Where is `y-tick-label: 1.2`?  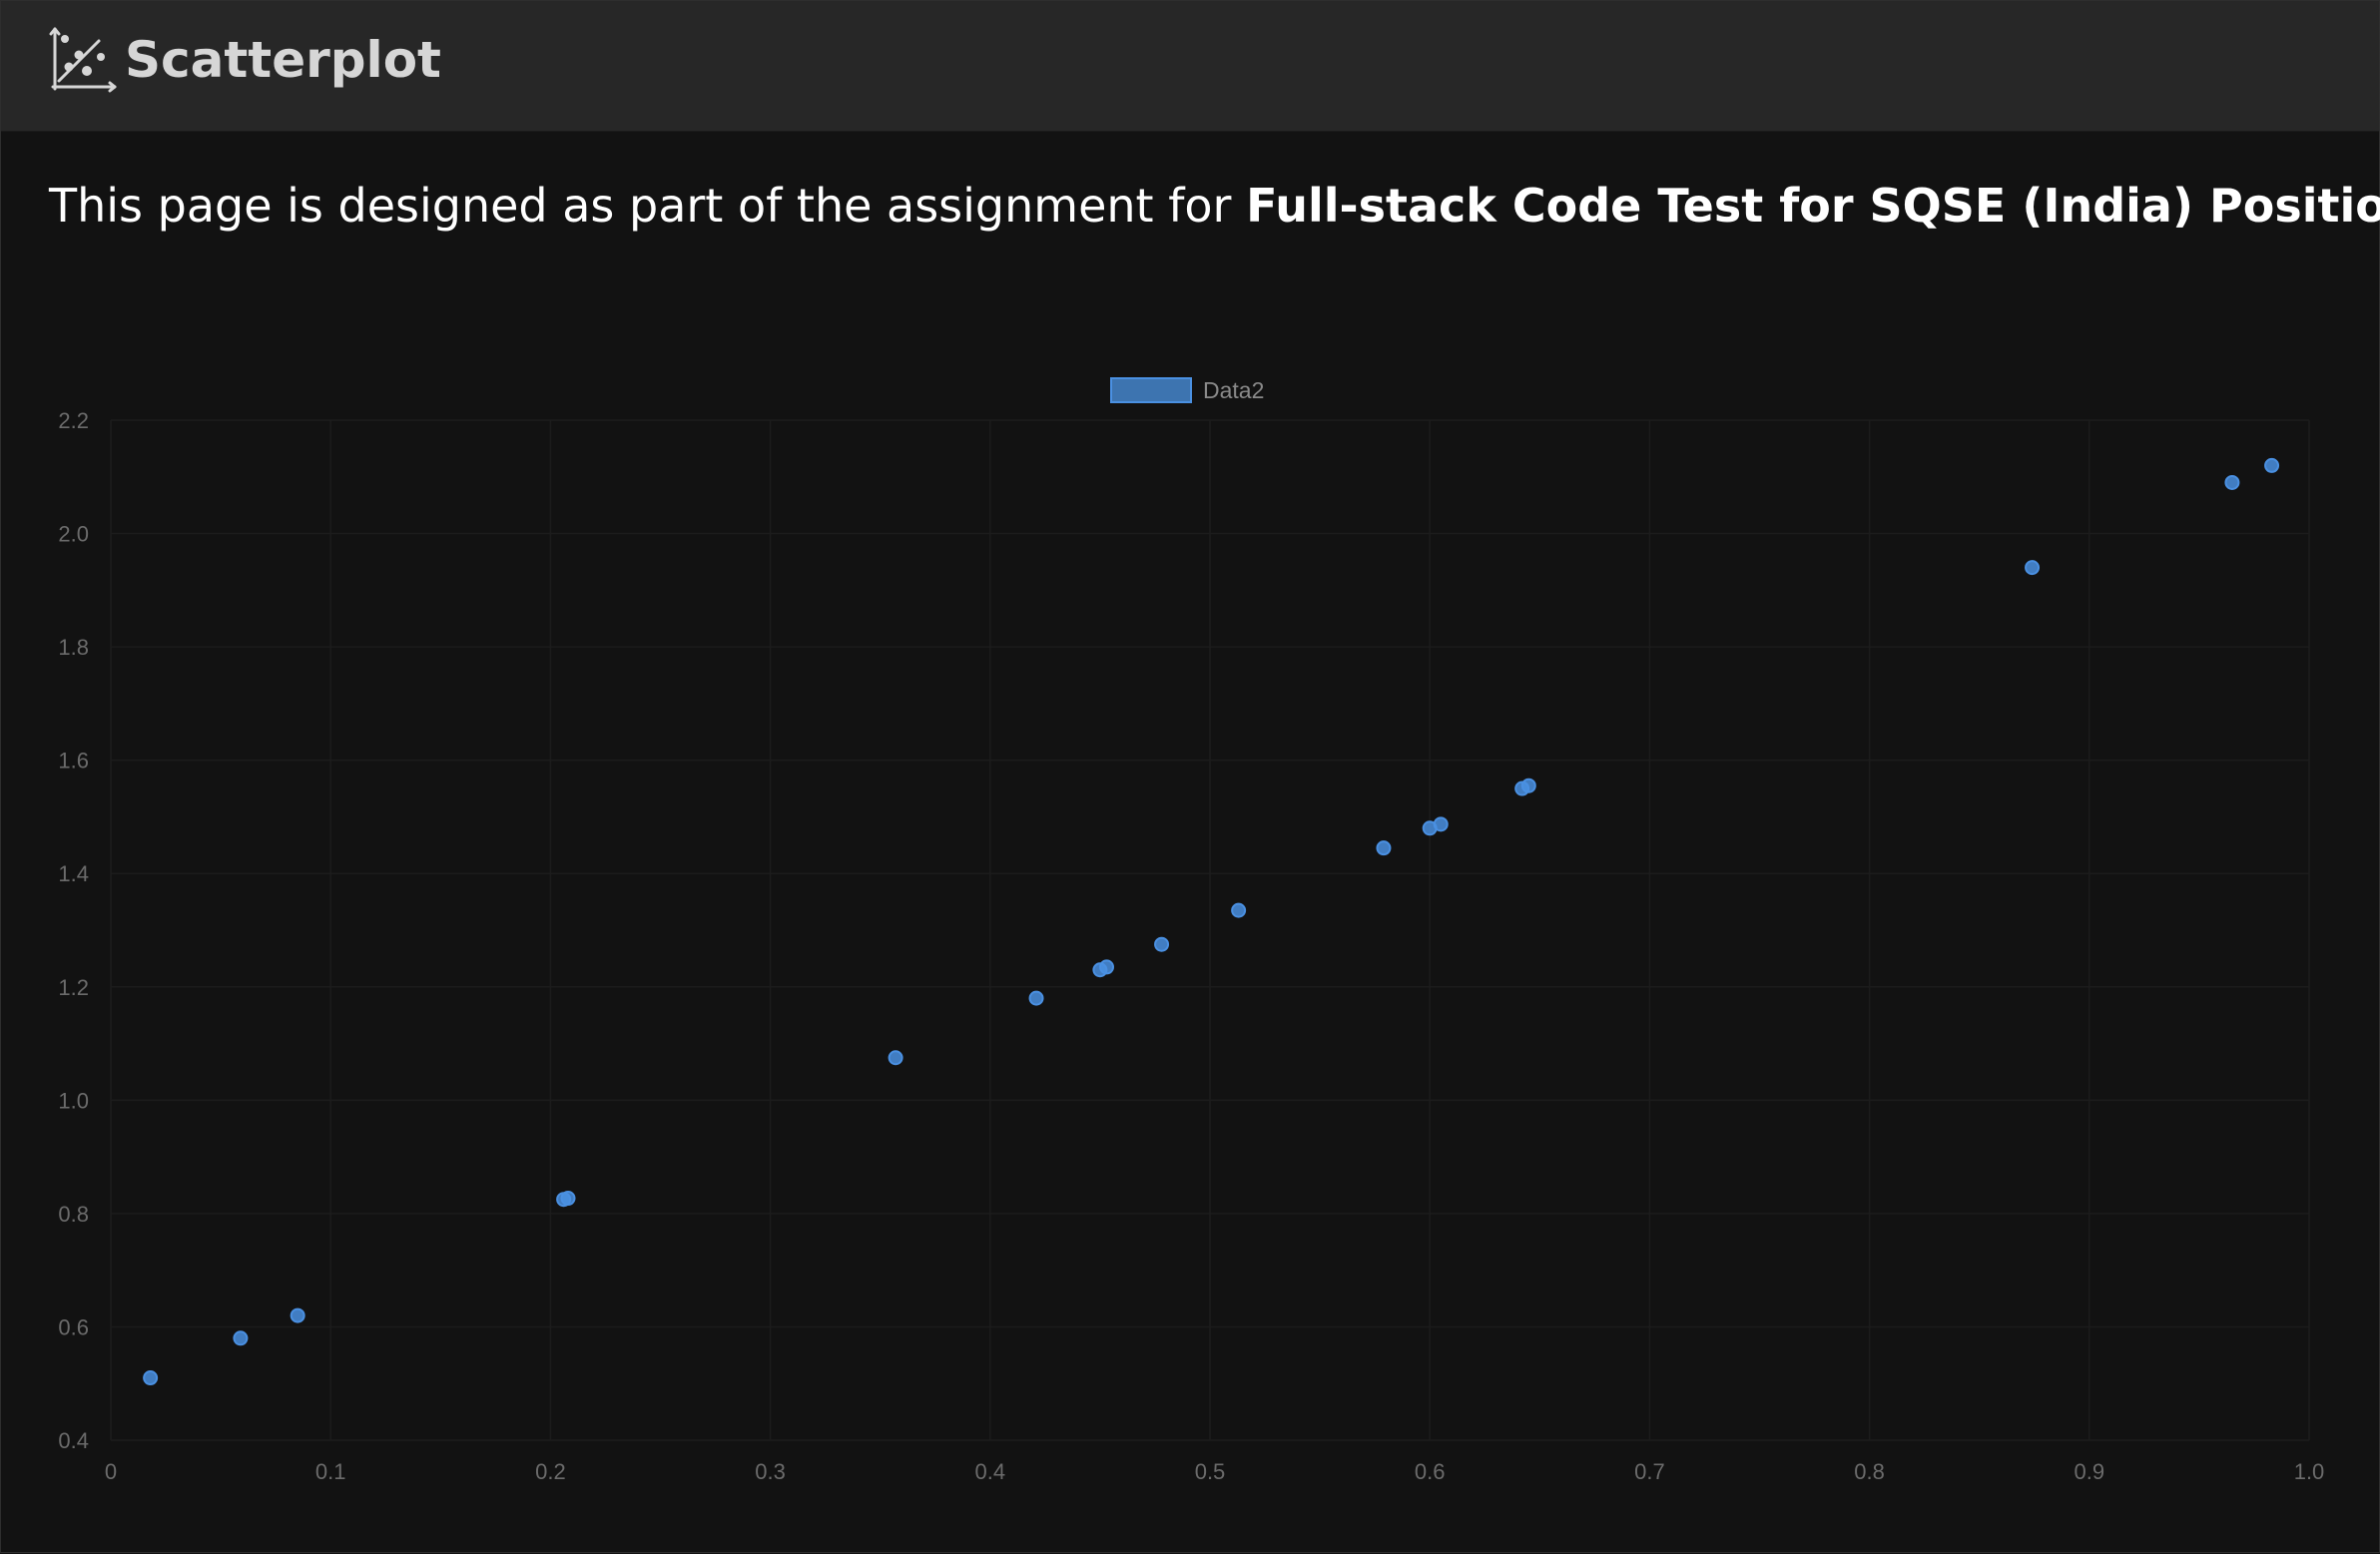 y-tick-label: 1.2 is located at coordinates (73, 988).